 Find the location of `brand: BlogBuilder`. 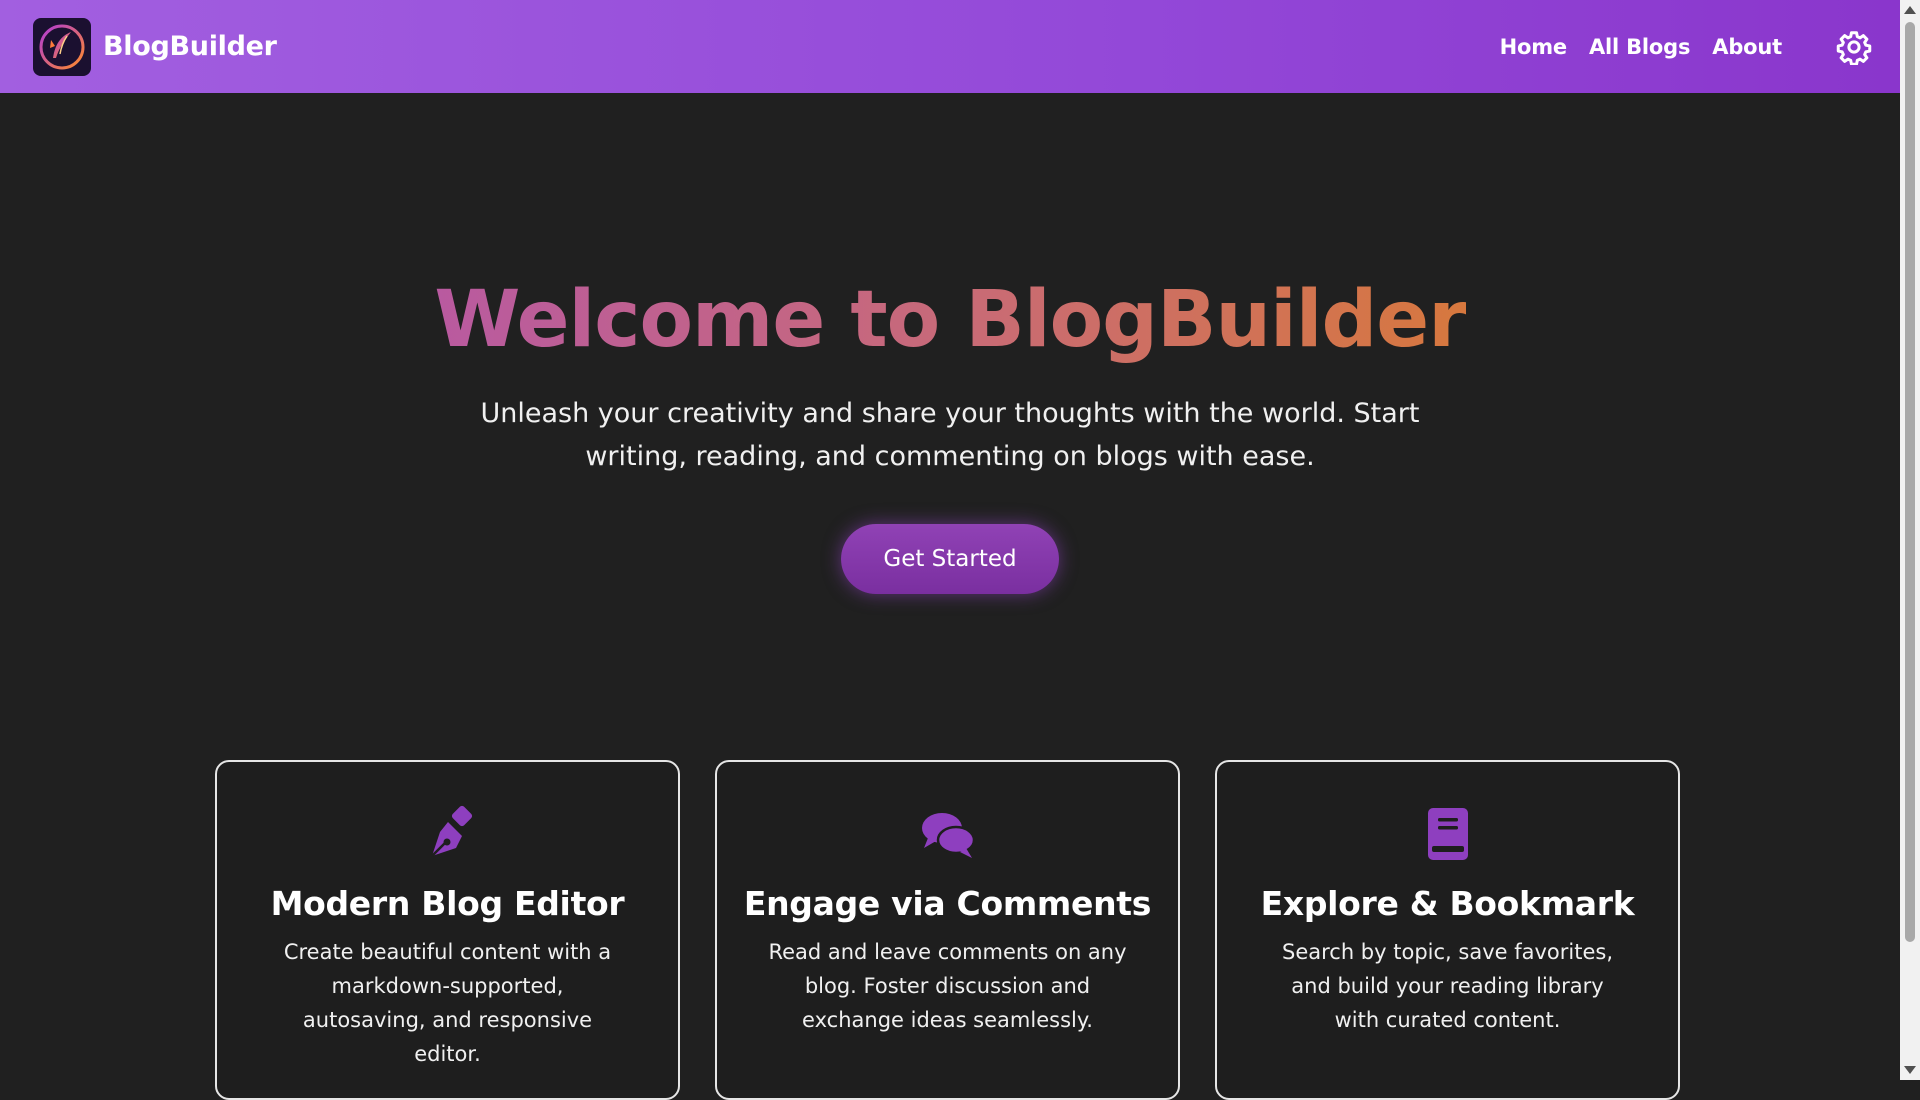

brand: BlogBuilder is located at coordinates (155, 46).